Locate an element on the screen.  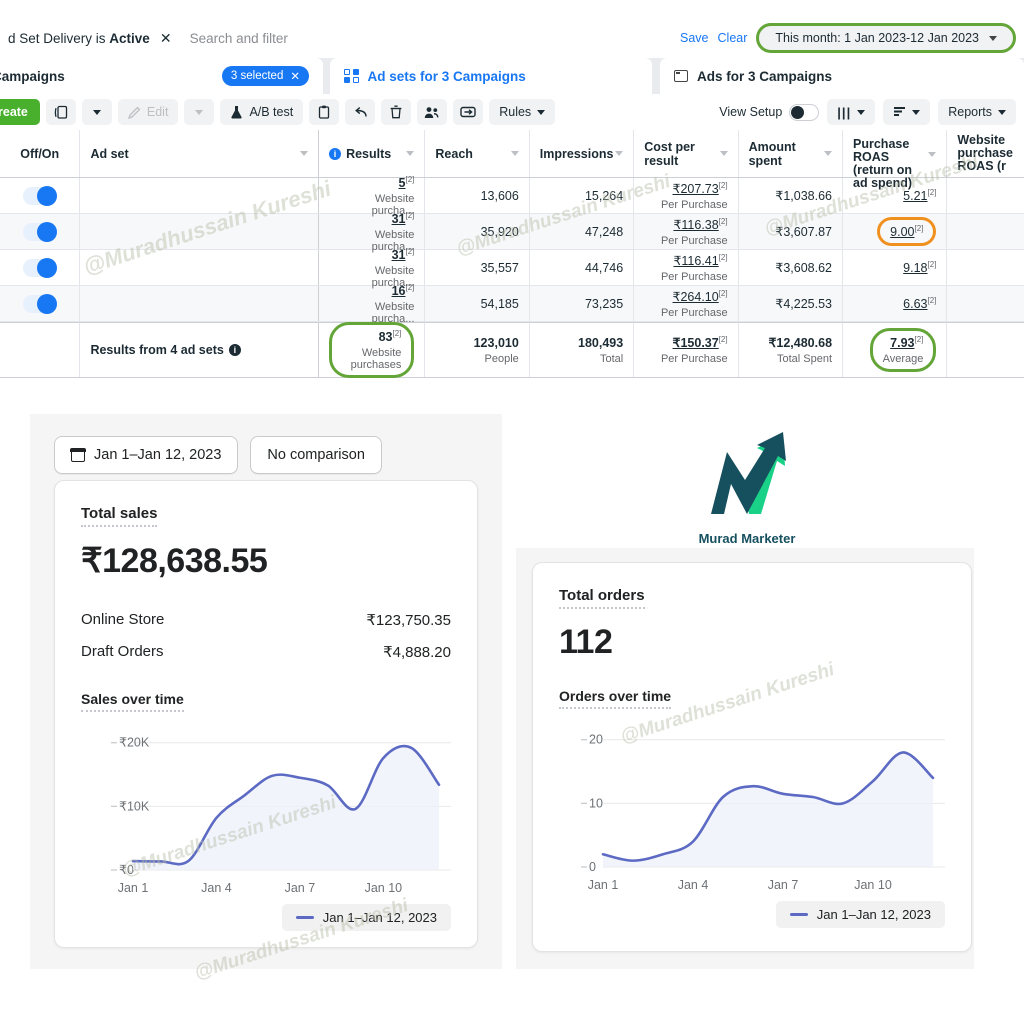
column-header-amount-spent: Amount spent is located at coordinates (789, 153).